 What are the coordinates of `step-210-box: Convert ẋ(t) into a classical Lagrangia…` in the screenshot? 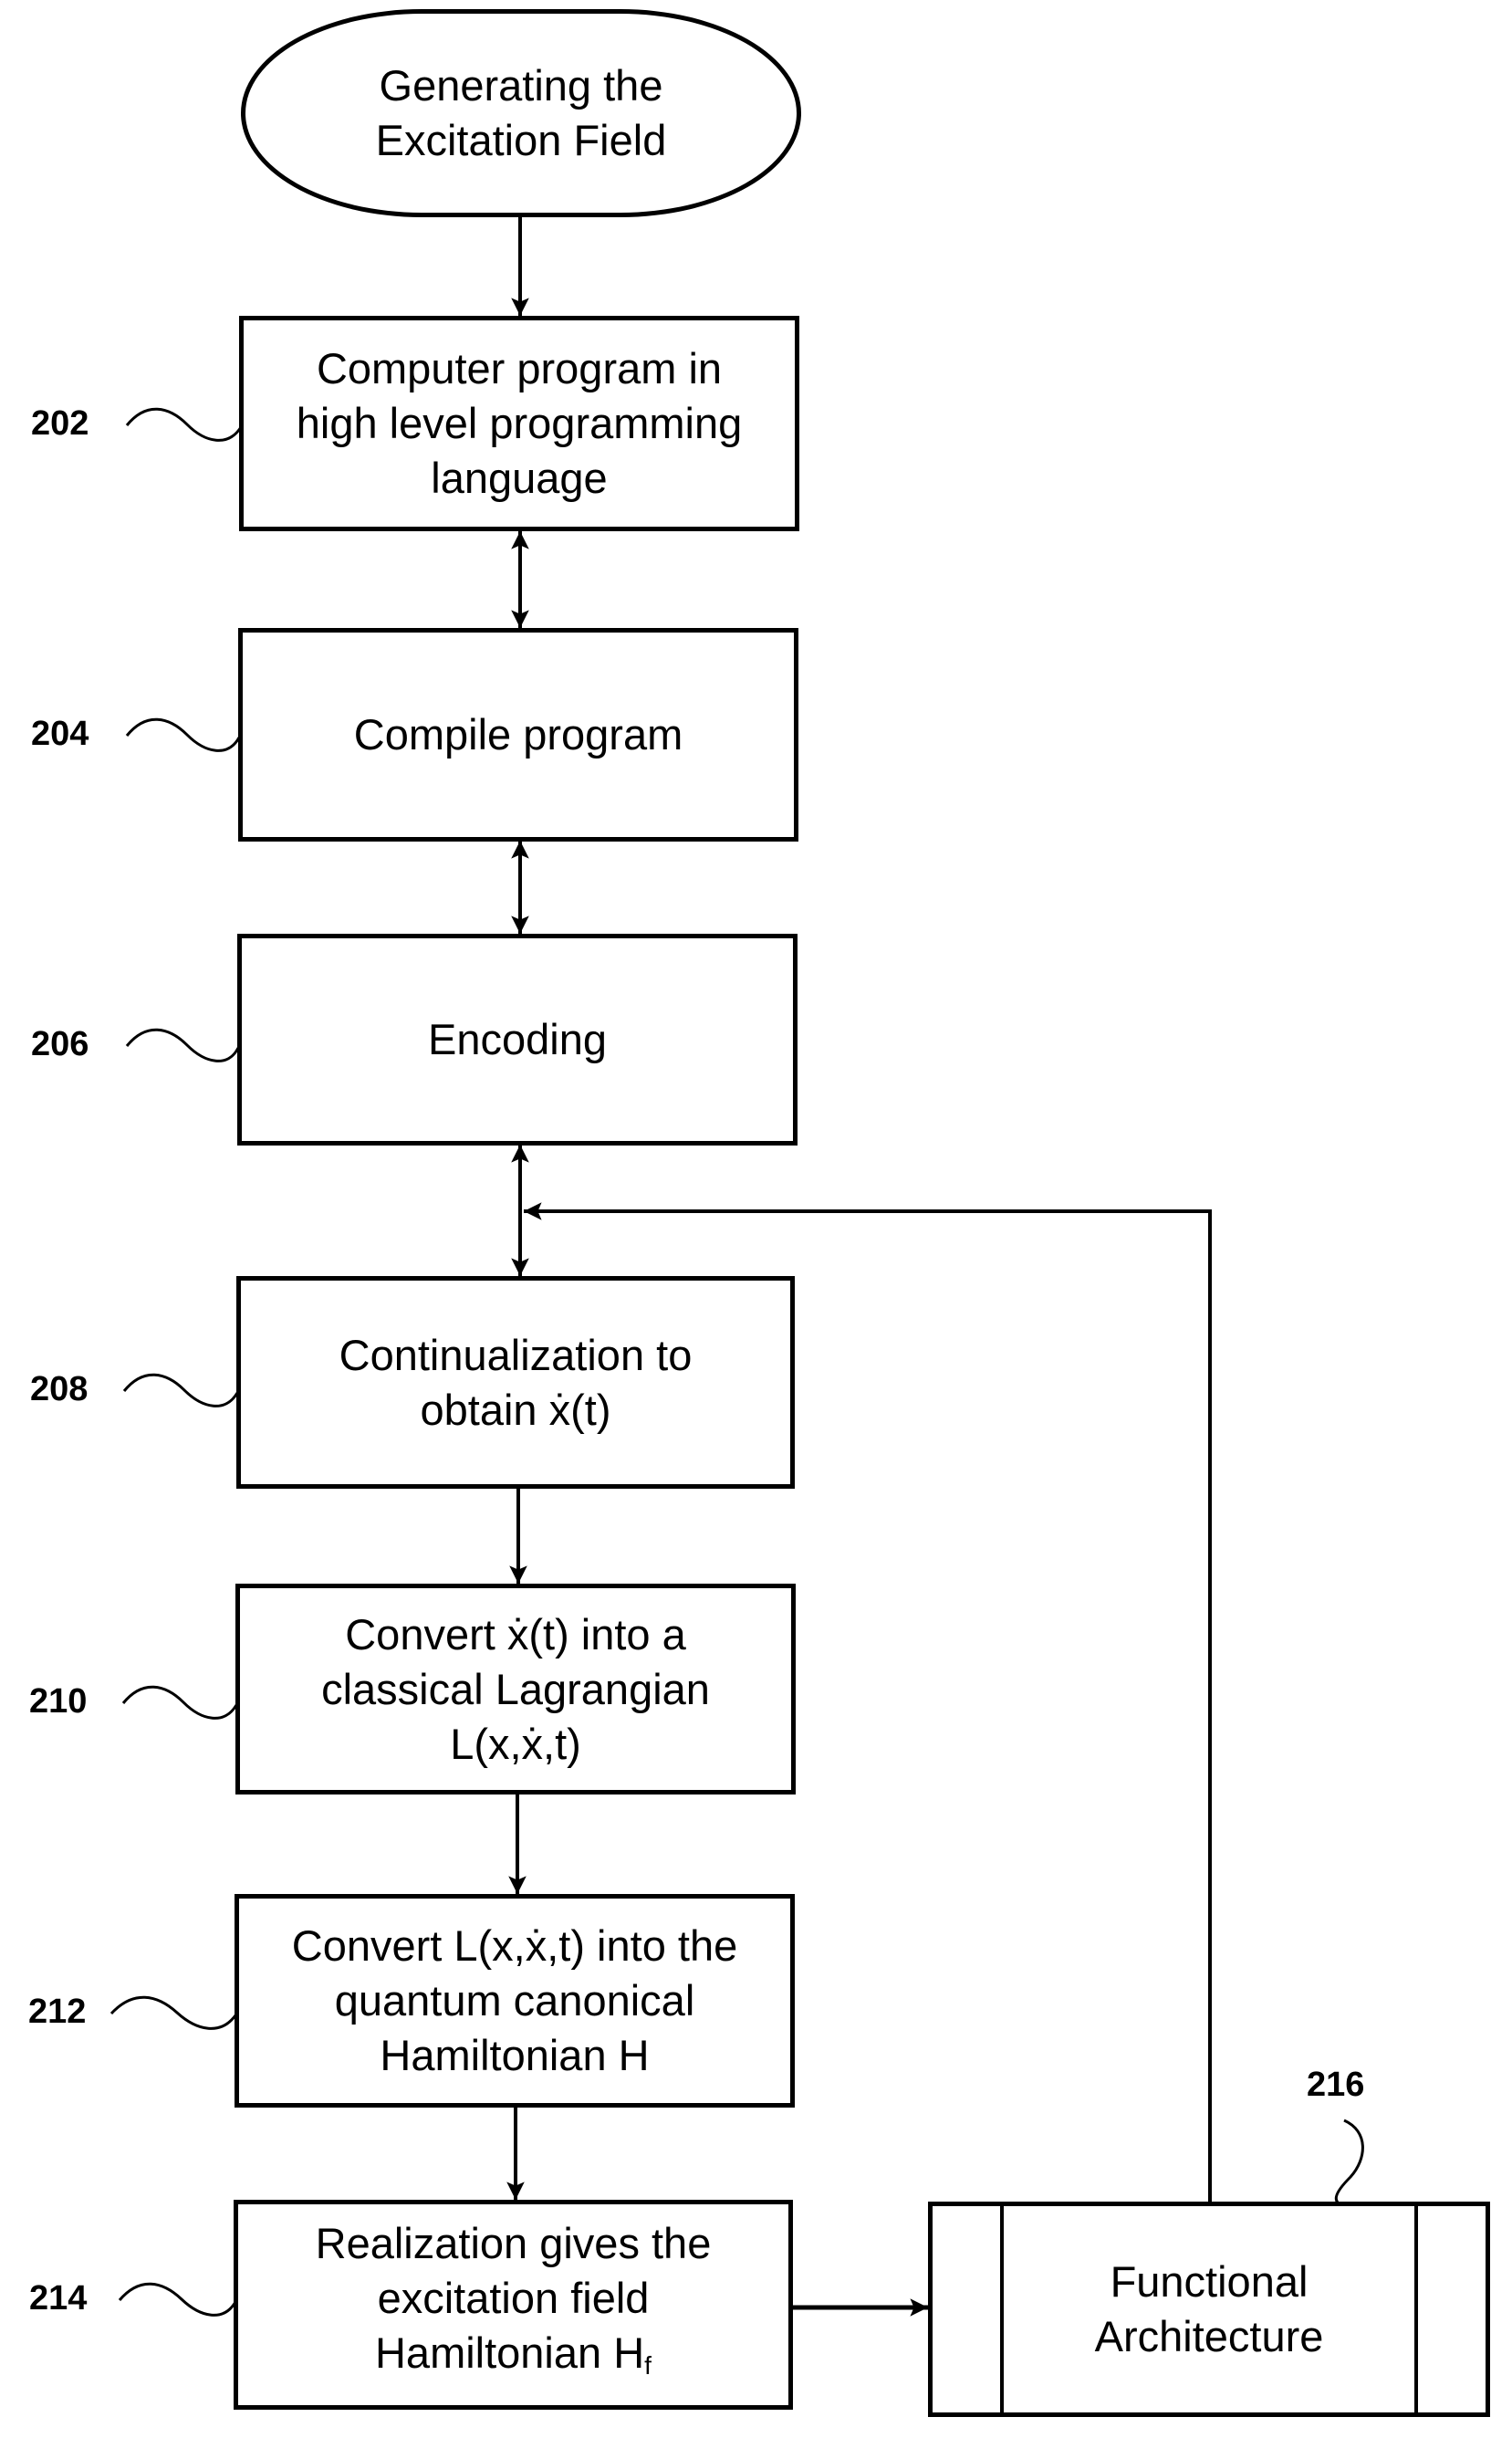 It's located at (515, 1689).